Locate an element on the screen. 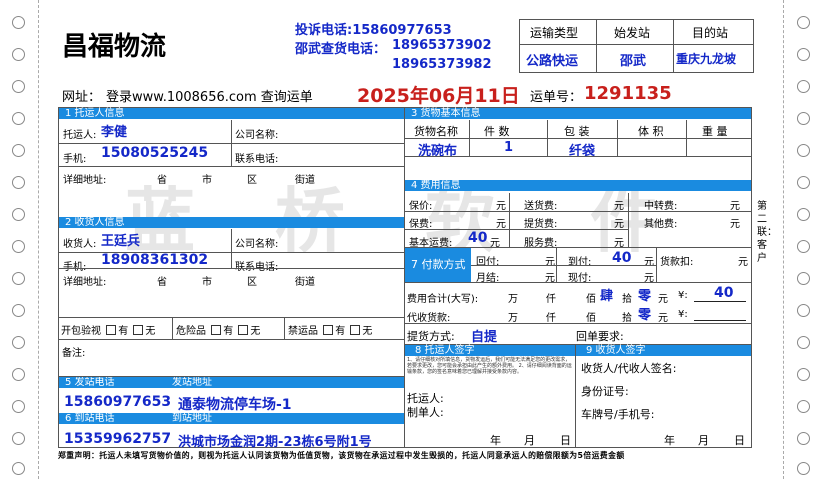  yen-symbol: ¥: is located at coordinates (683, 314).